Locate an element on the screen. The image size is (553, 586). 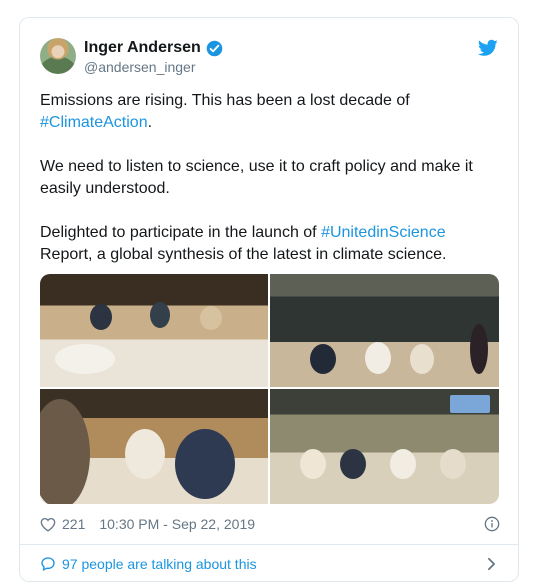
hashtag-unitedinscience: #UnitedinScience is located at coordinates (383, 232).